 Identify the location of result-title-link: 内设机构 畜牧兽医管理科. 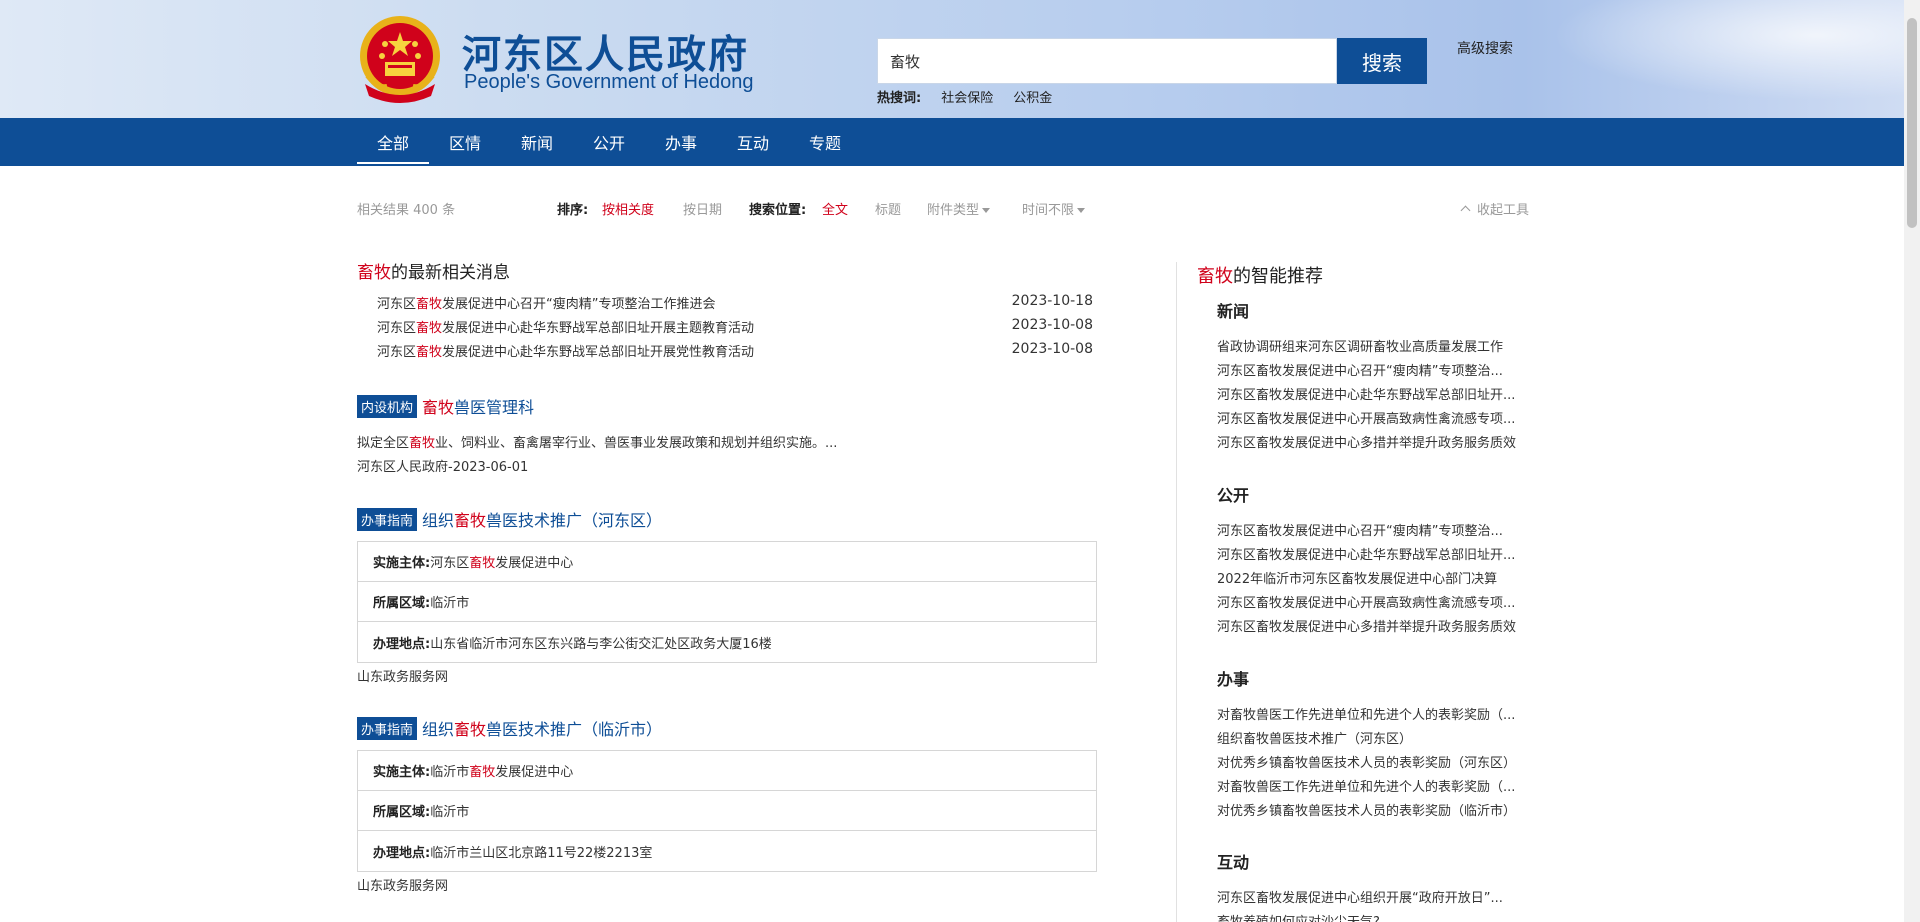
(445, 406).